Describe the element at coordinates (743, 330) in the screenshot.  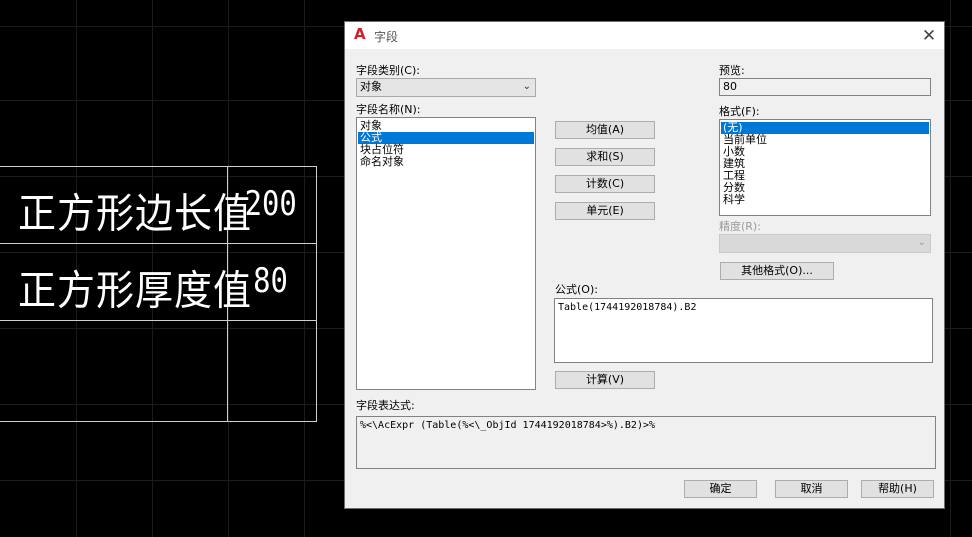
I see `formula-field: Table(1744192018784).B2` at that location.